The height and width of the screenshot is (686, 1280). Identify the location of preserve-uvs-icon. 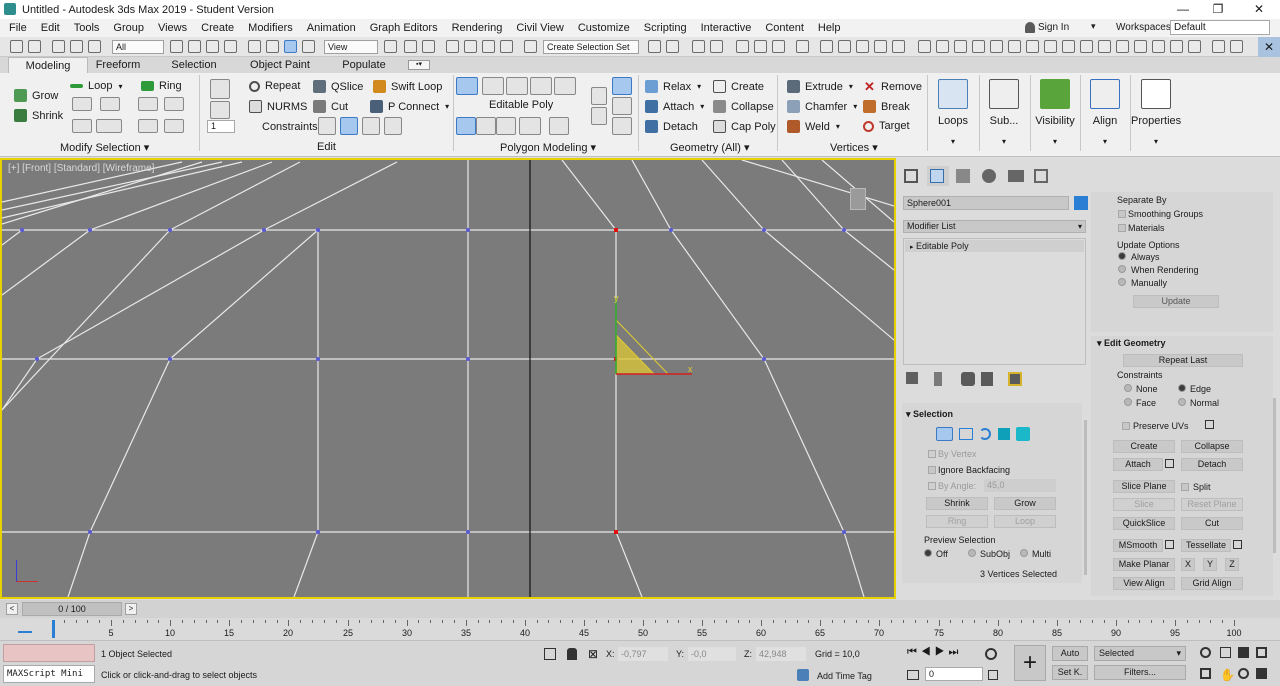
(220, 89).